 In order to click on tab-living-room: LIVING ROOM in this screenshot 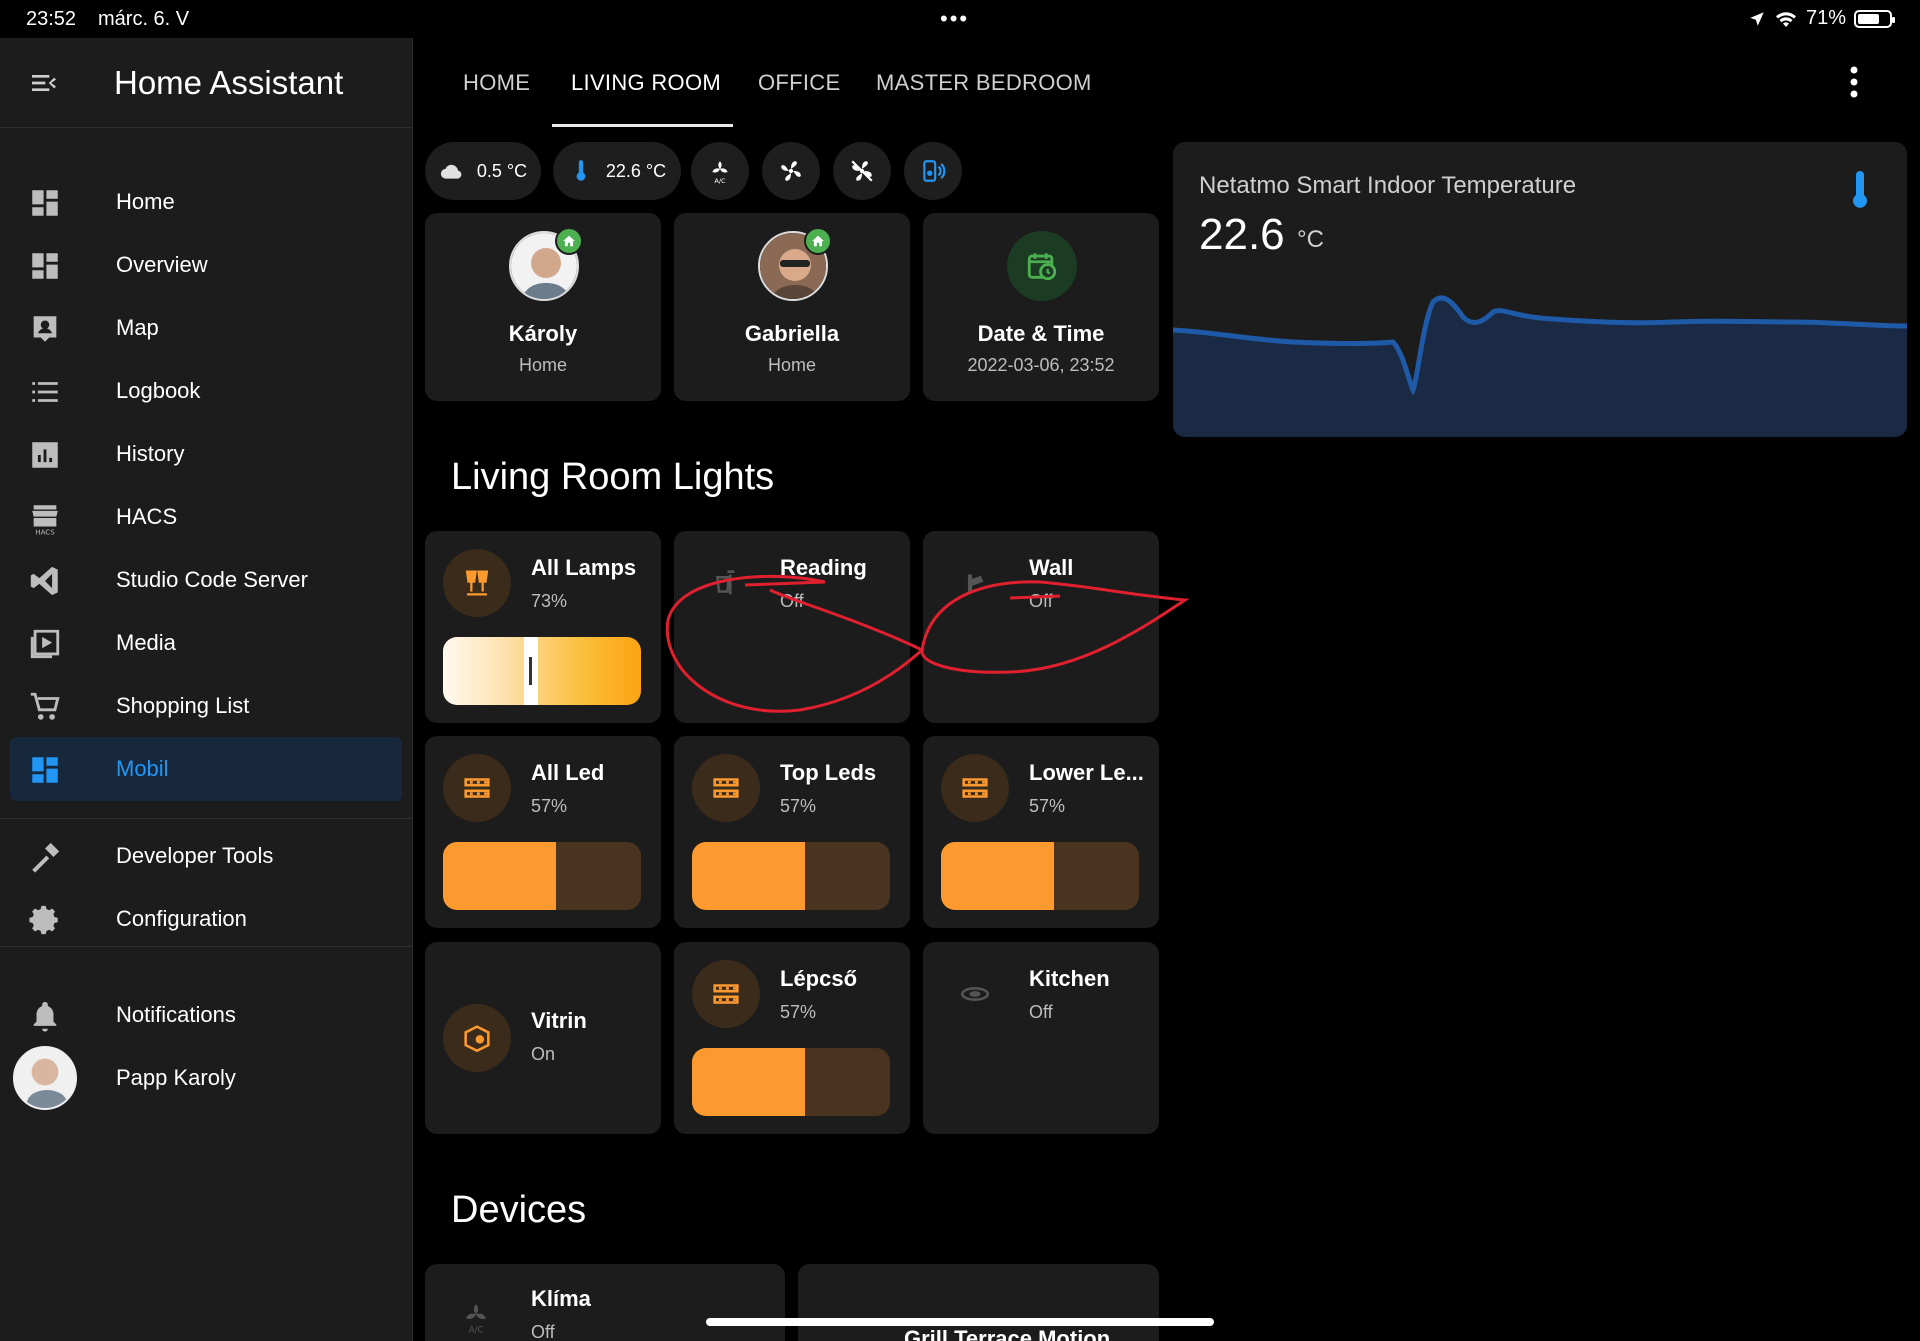, I will do `click(646, 83)`.